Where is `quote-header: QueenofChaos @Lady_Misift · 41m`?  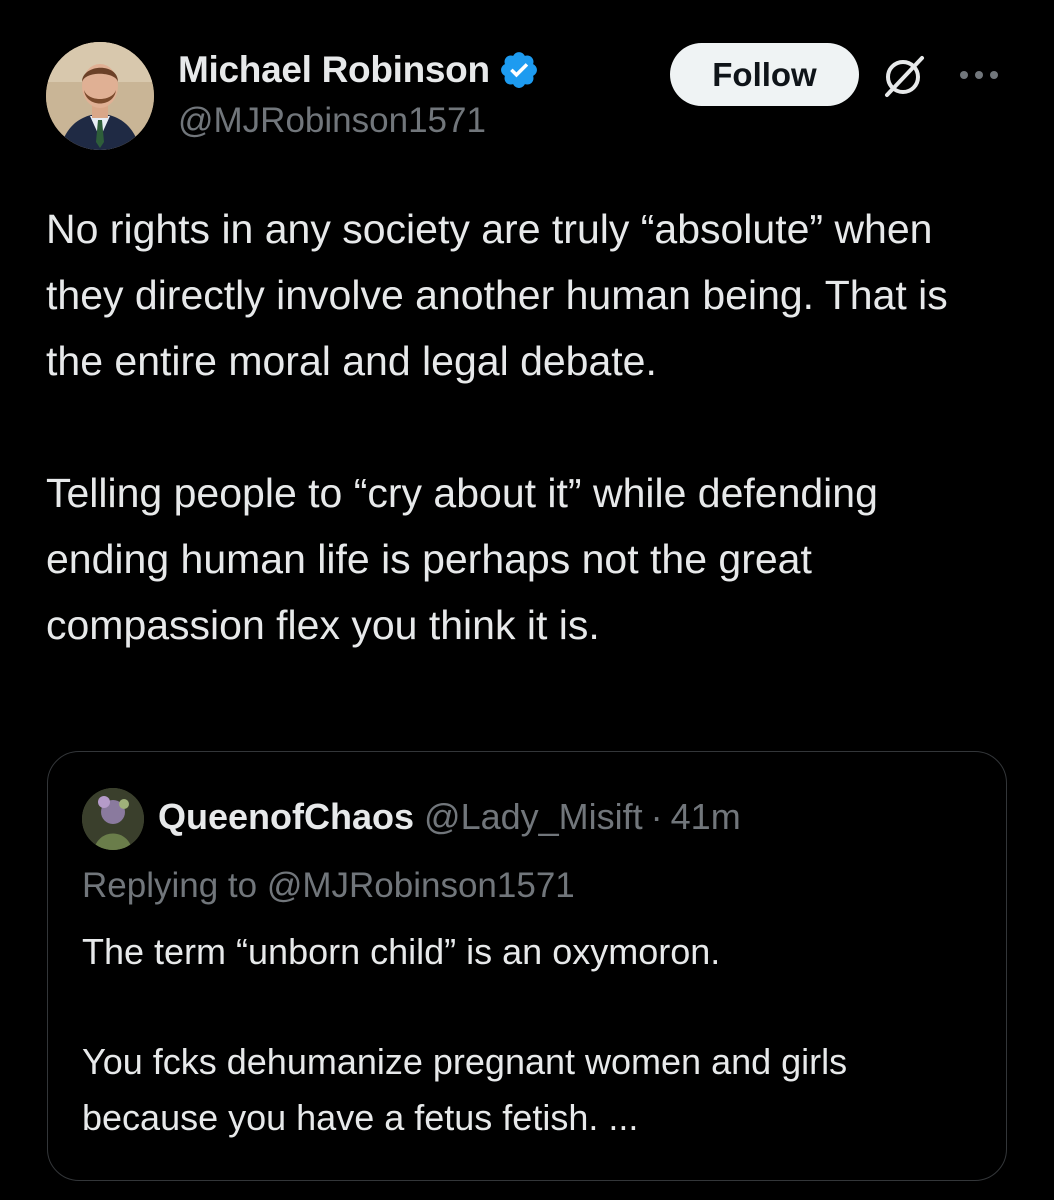
quote-header: QueenofChaos @Lady_Misift · 41m is located at coordinates (449, 819).